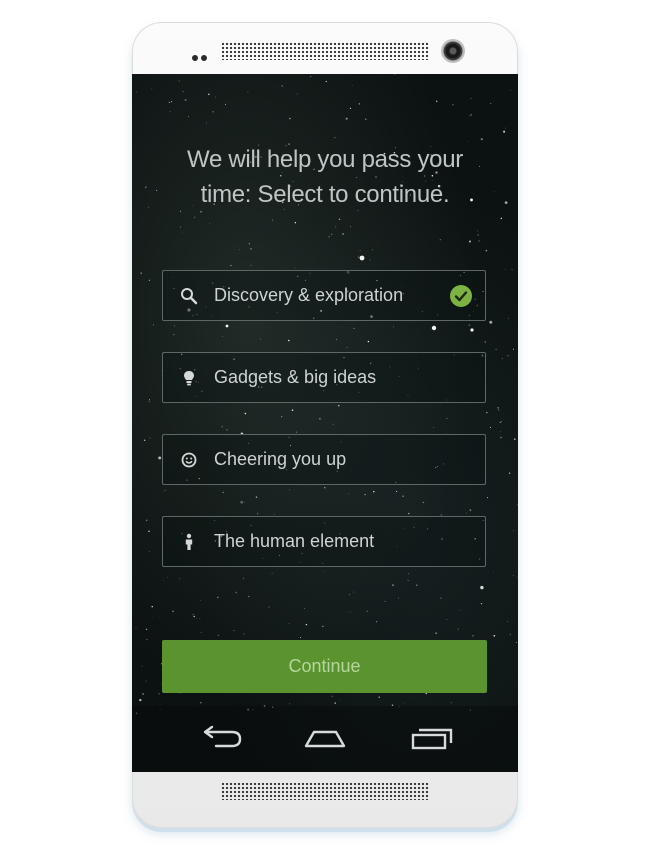  I want to click on smiley-icon, so click(189, 460).